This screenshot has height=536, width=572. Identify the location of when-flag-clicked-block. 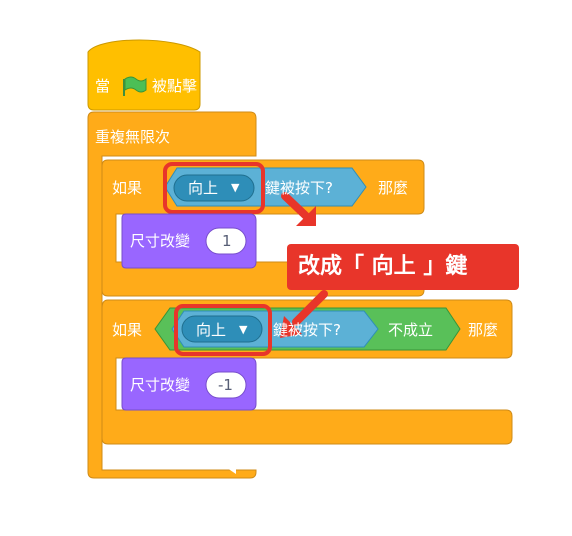
(144, 75).